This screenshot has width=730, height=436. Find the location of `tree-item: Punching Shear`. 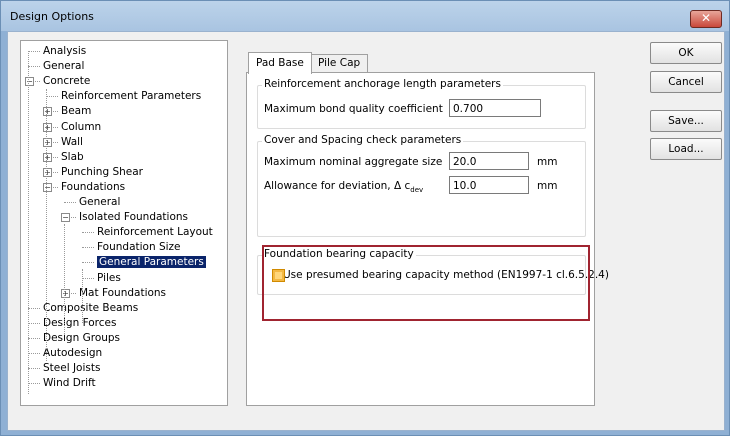

tree-item: Punching Shear is located at coordinates (102, 172).